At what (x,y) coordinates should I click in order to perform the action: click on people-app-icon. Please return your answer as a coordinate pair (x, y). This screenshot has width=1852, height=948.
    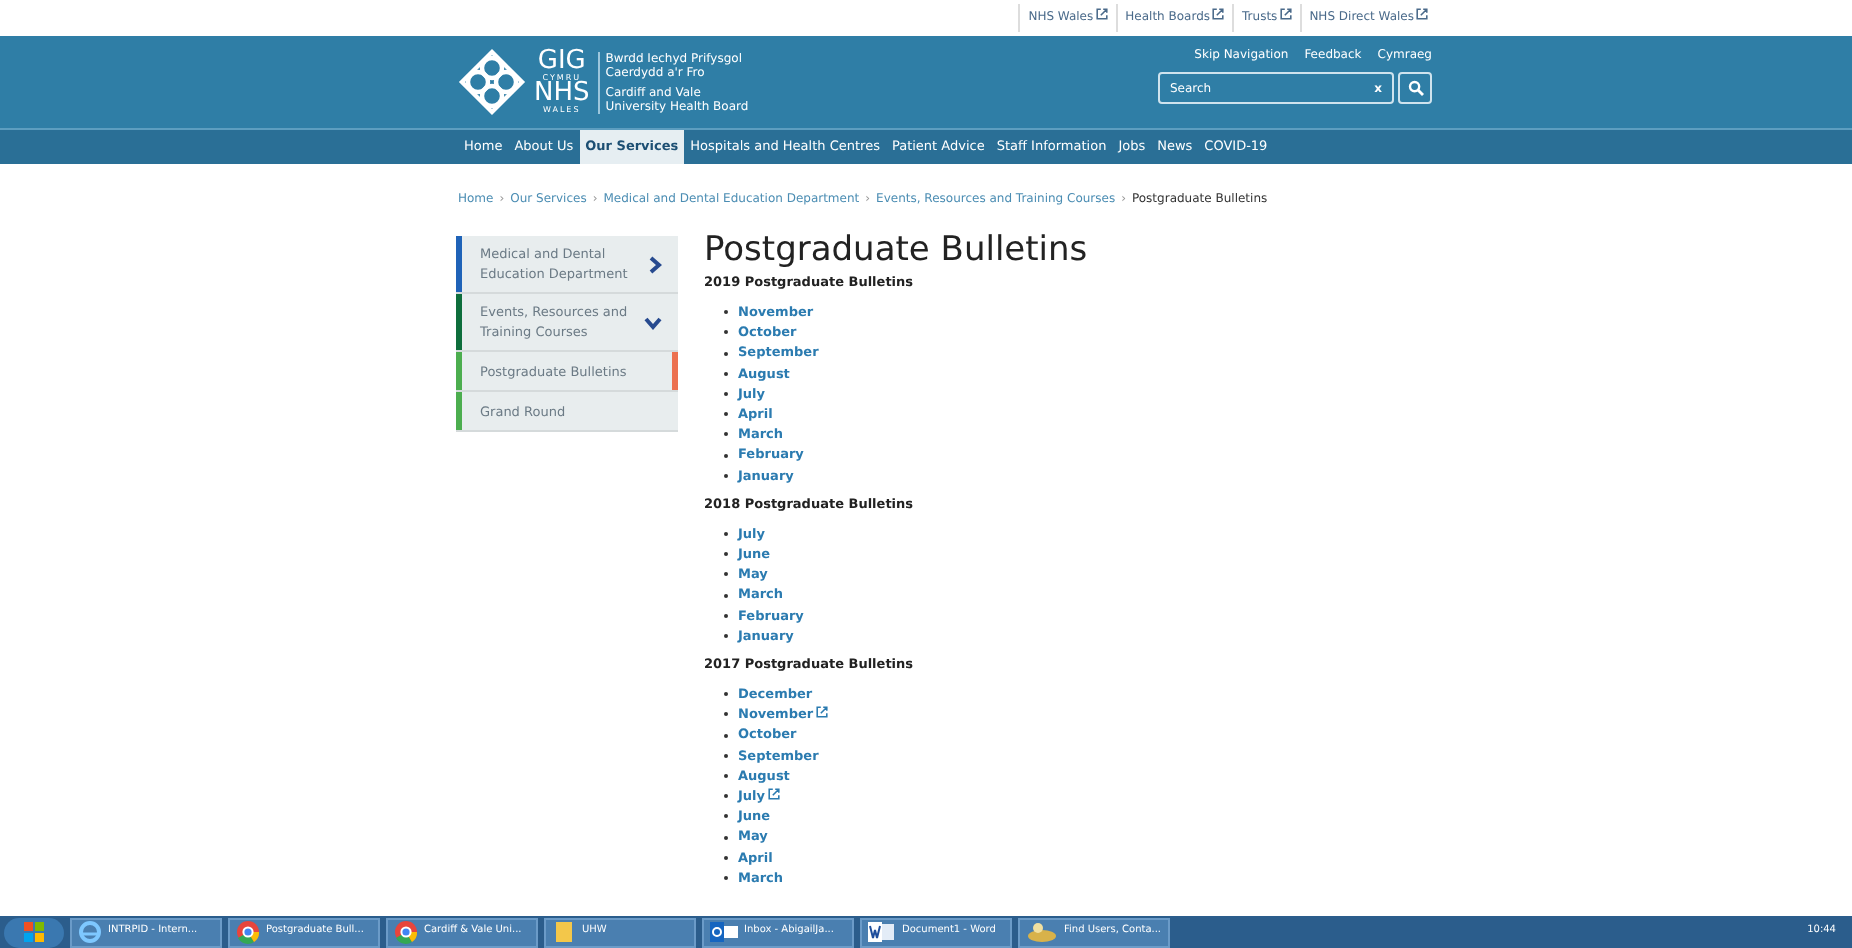
    Looking at the image, I should click on (1042, 932).